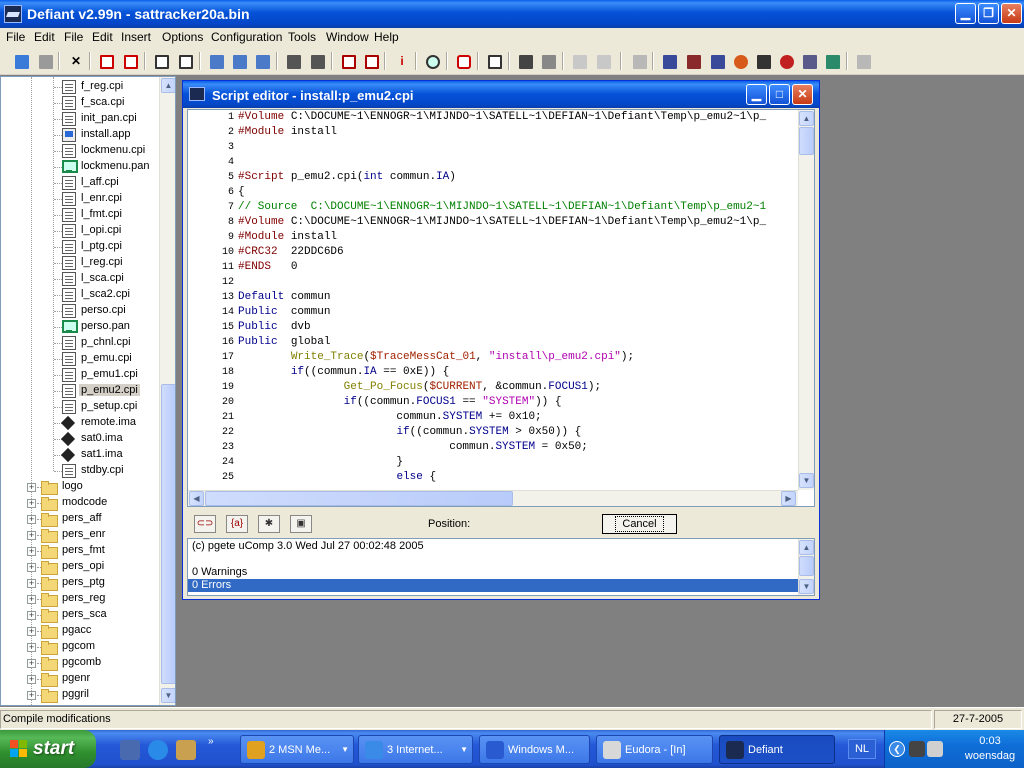 The image size is (1024, 768). I want to click on internet-explorer-icon, so click(158, 750).